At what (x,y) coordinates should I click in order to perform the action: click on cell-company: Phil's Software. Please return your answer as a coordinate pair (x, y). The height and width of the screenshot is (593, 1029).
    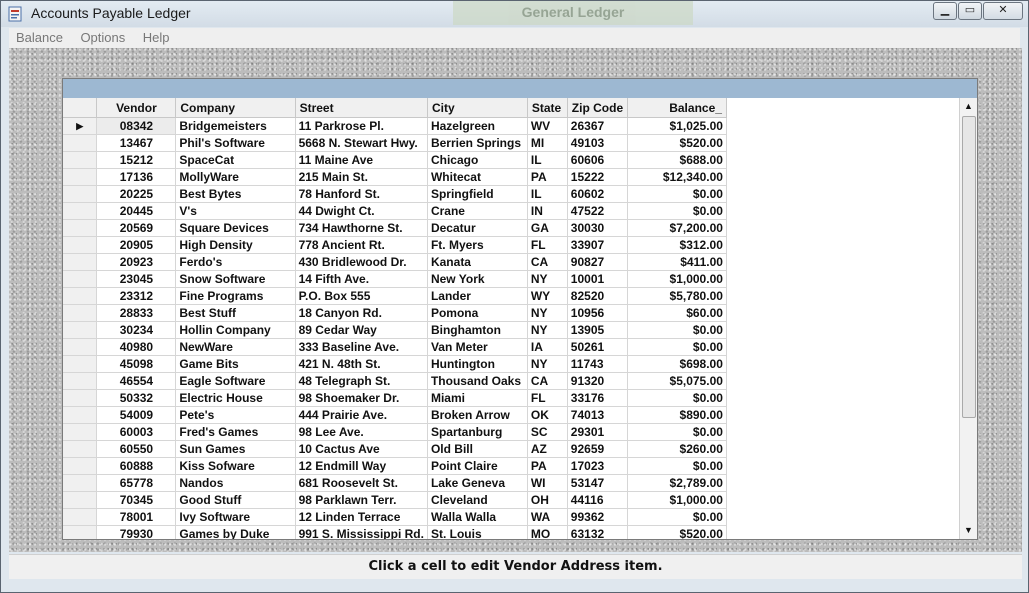
    Looking at the image, I should click on (235, 143).